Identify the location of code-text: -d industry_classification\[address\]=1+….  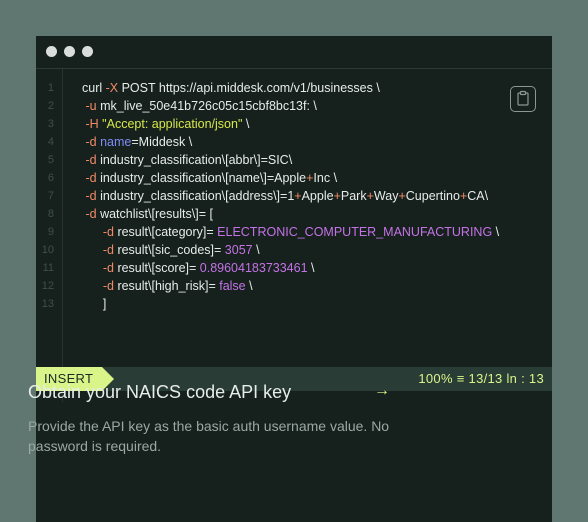
(287, 196).